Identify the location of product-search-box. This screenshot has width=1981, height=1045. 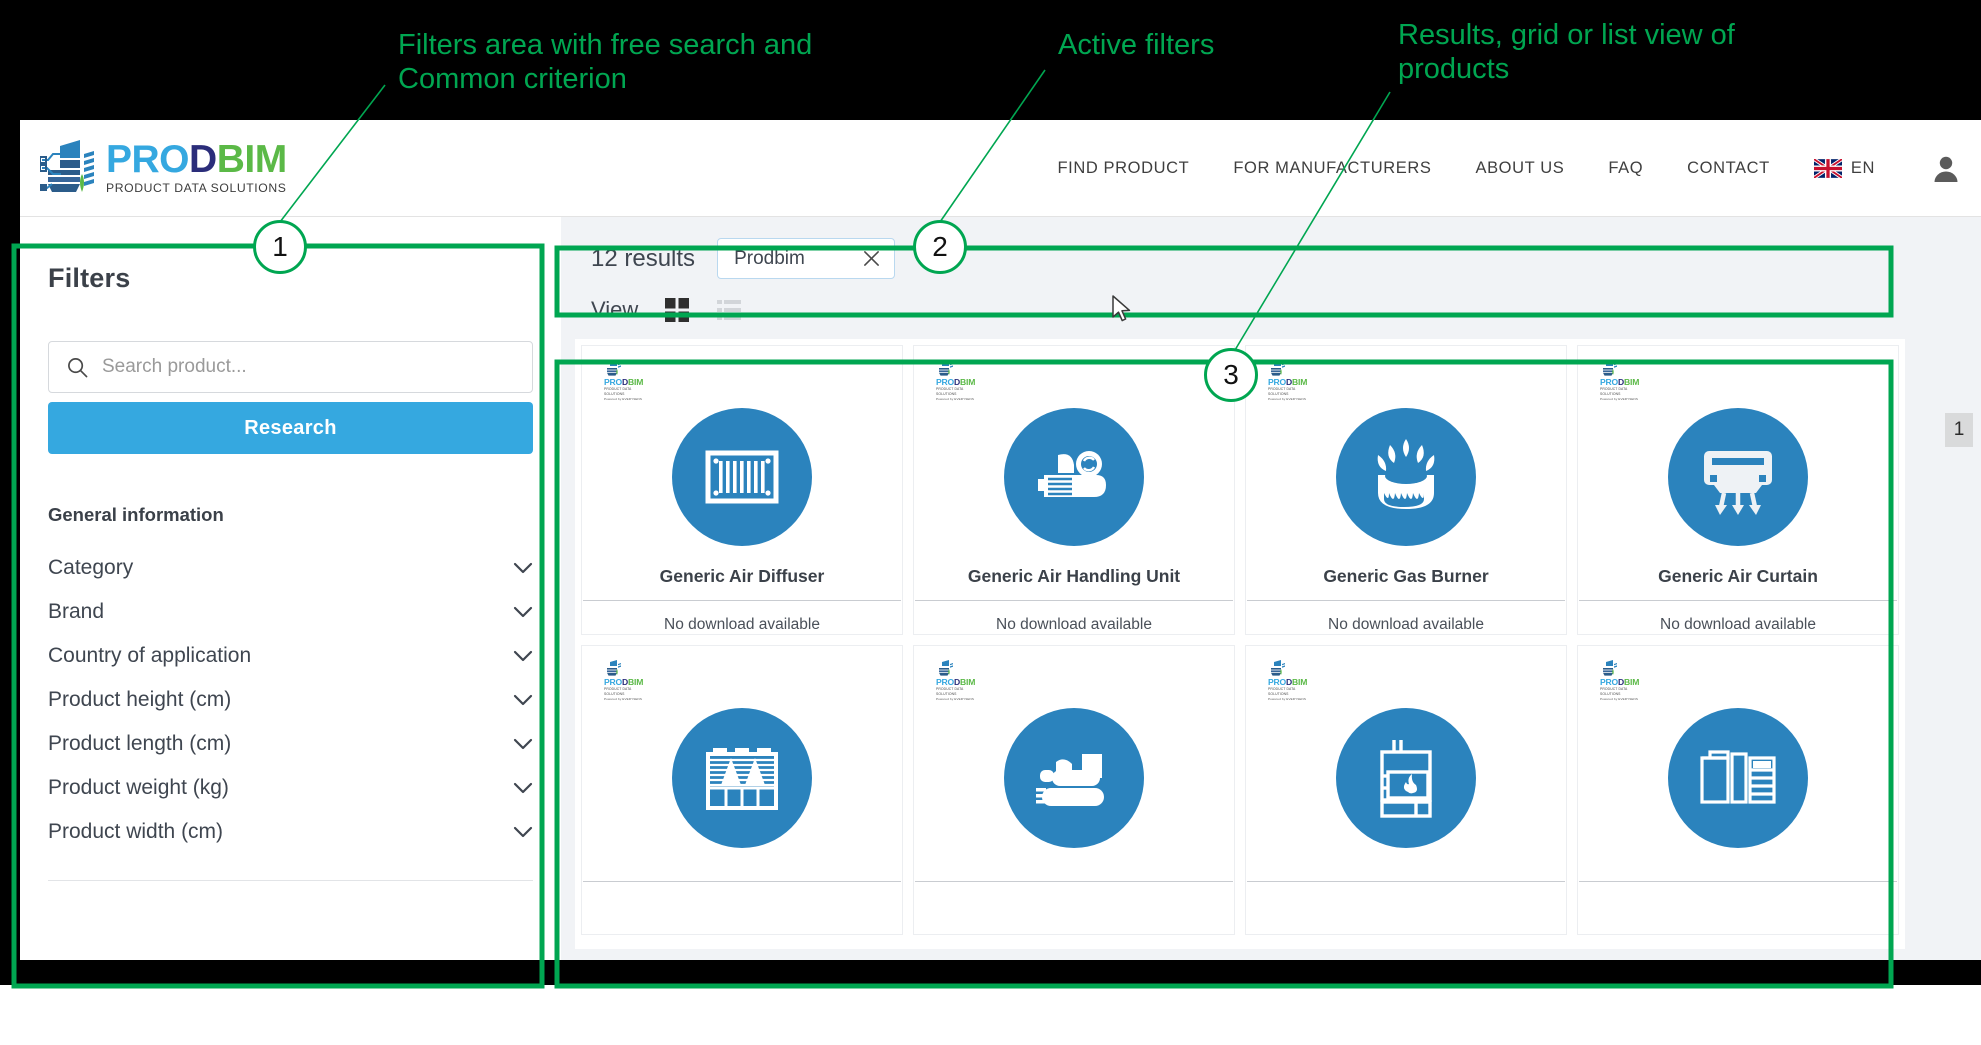
(290, 367).